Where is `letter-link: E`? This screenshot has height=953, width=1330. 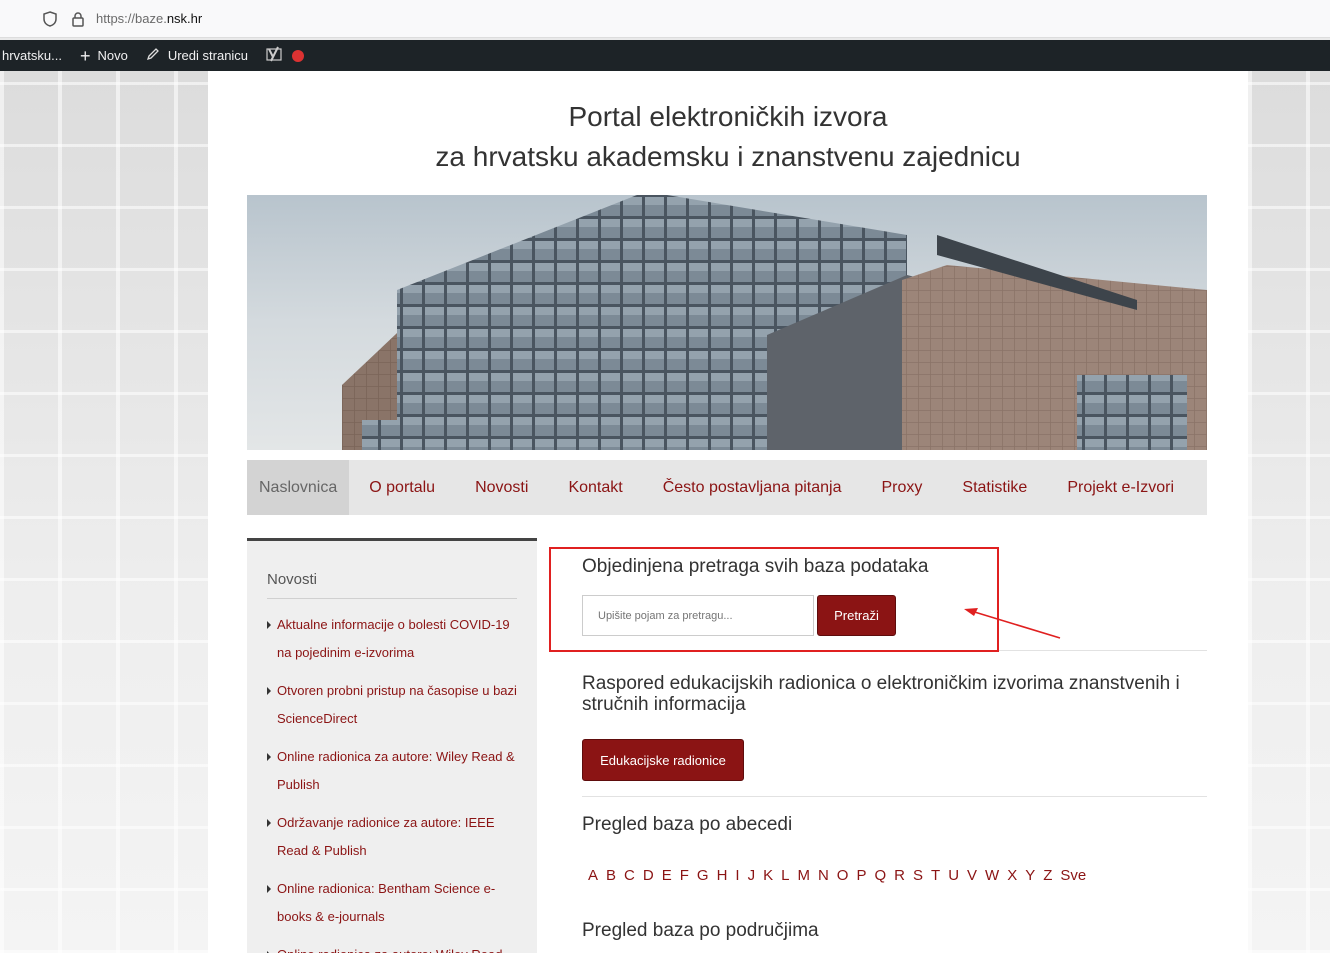 letter-link: E is located at coordinates (667, 875).